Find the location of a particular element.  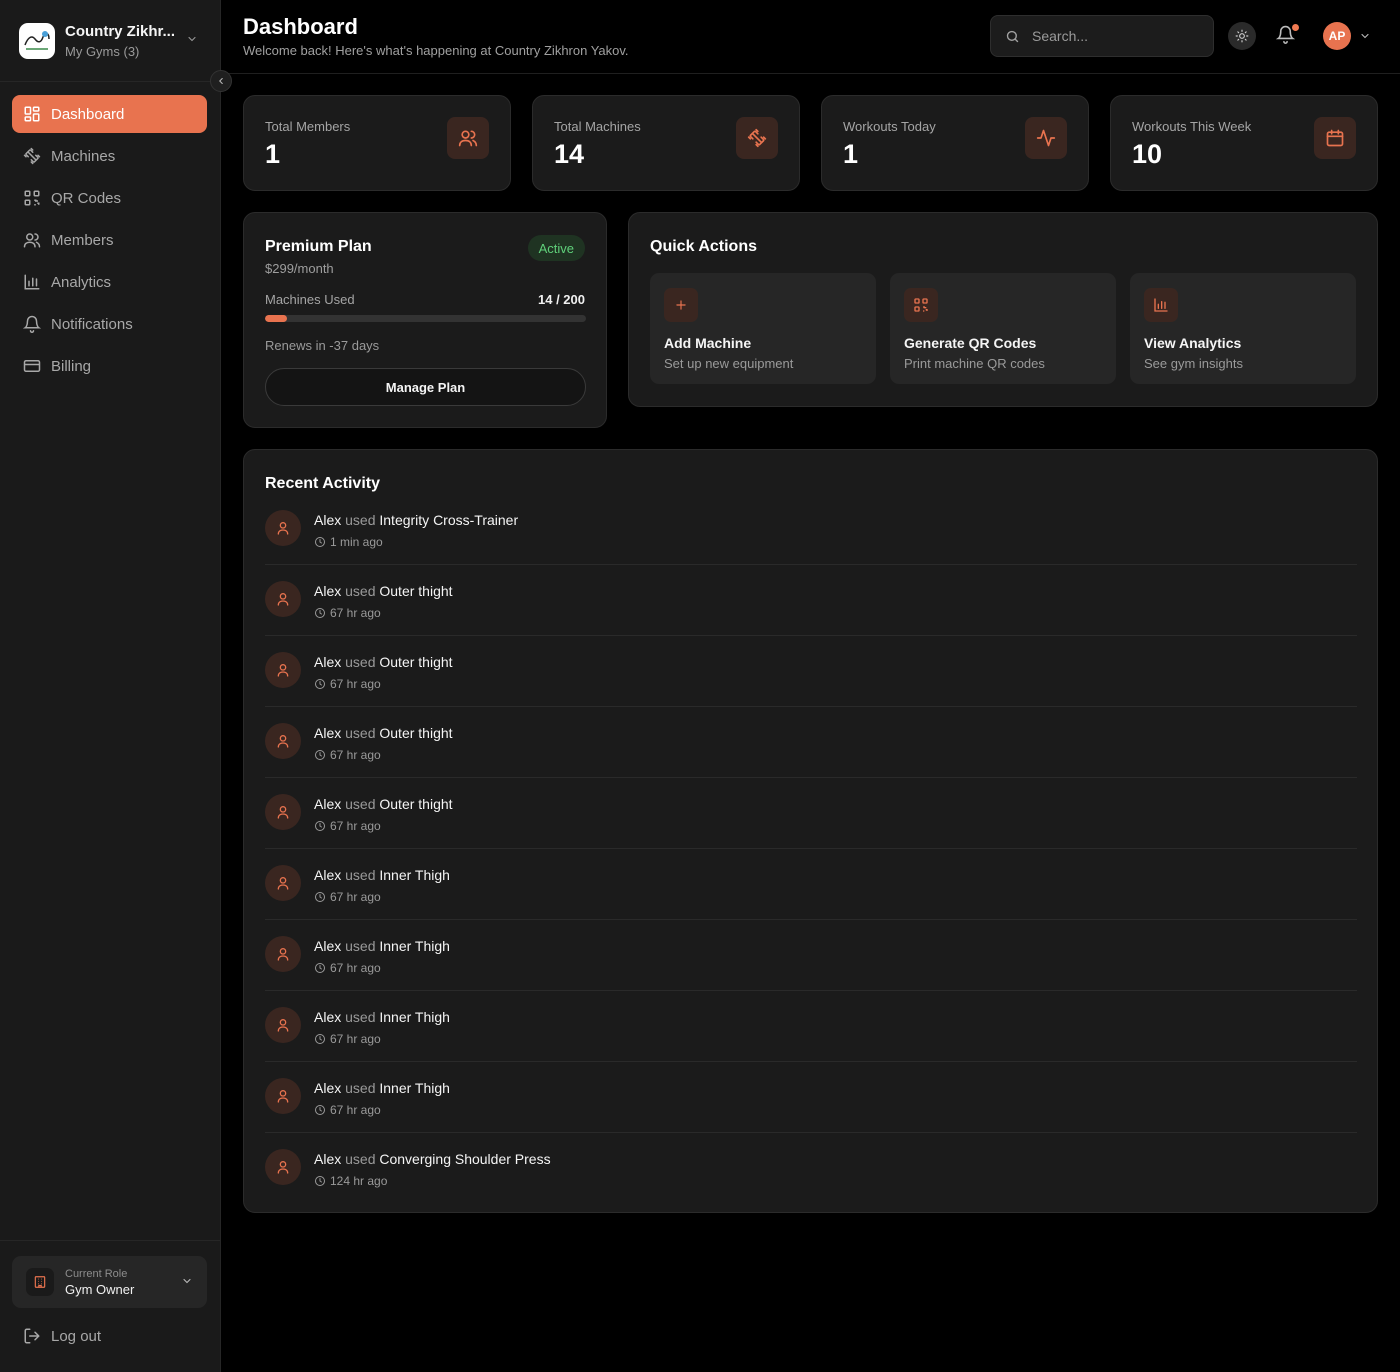

quick-action-name: Add Machine is located at coordinates (708, 343).